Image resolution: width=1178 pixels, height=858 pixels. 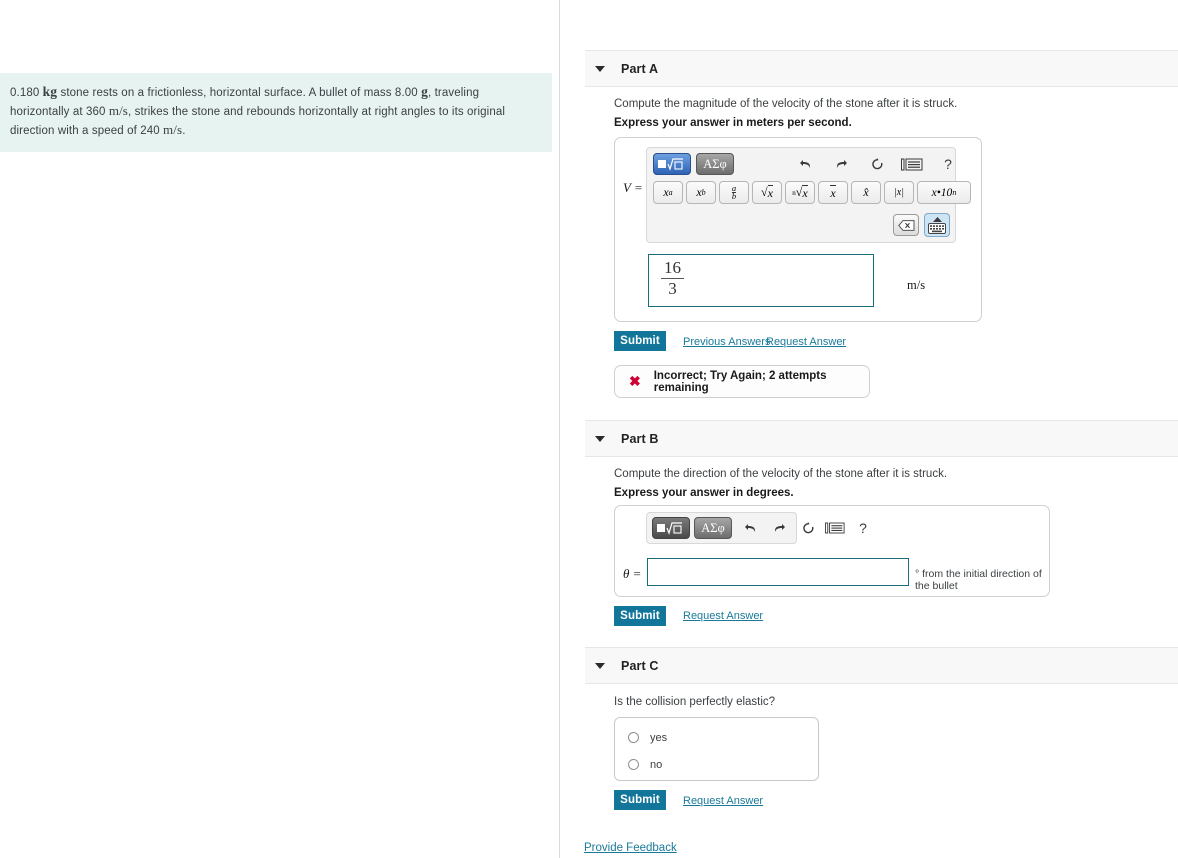 What do you see at coordinates (640, 800) in the screenshot?
I see `part-c-submit-button: Submit` at bounding box center [640, 800].